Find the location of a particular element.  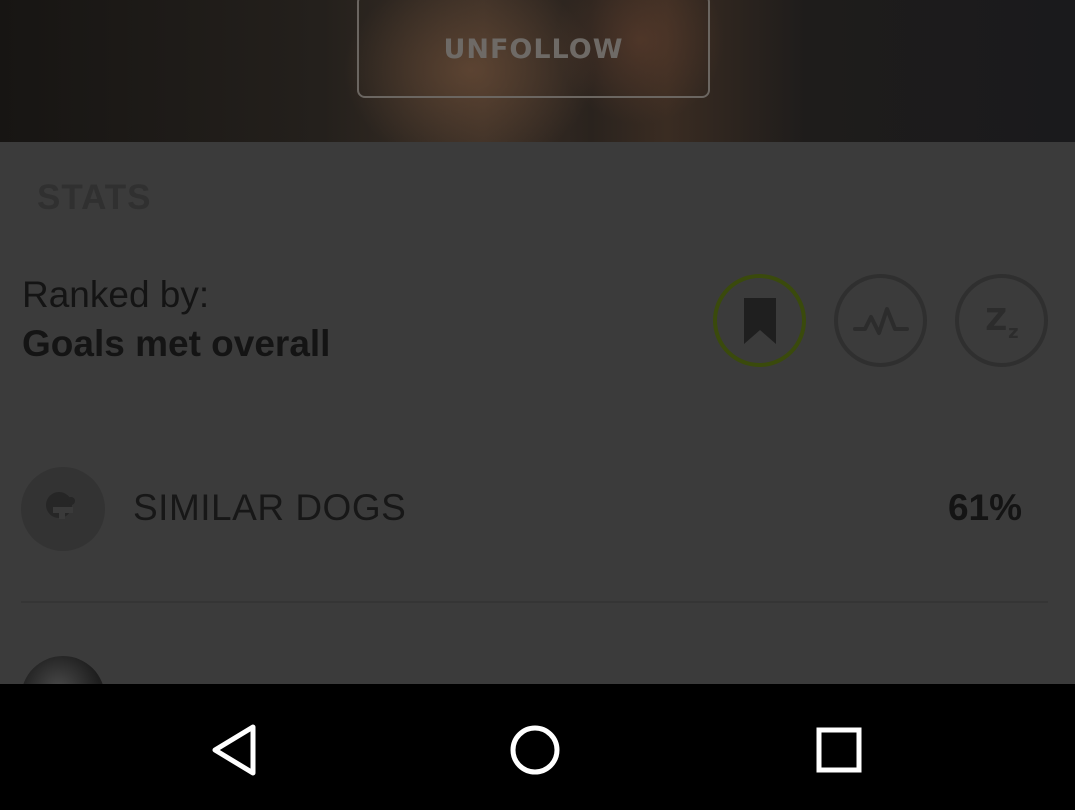

similar-dogs-icon is located at coordinates (60, 505).